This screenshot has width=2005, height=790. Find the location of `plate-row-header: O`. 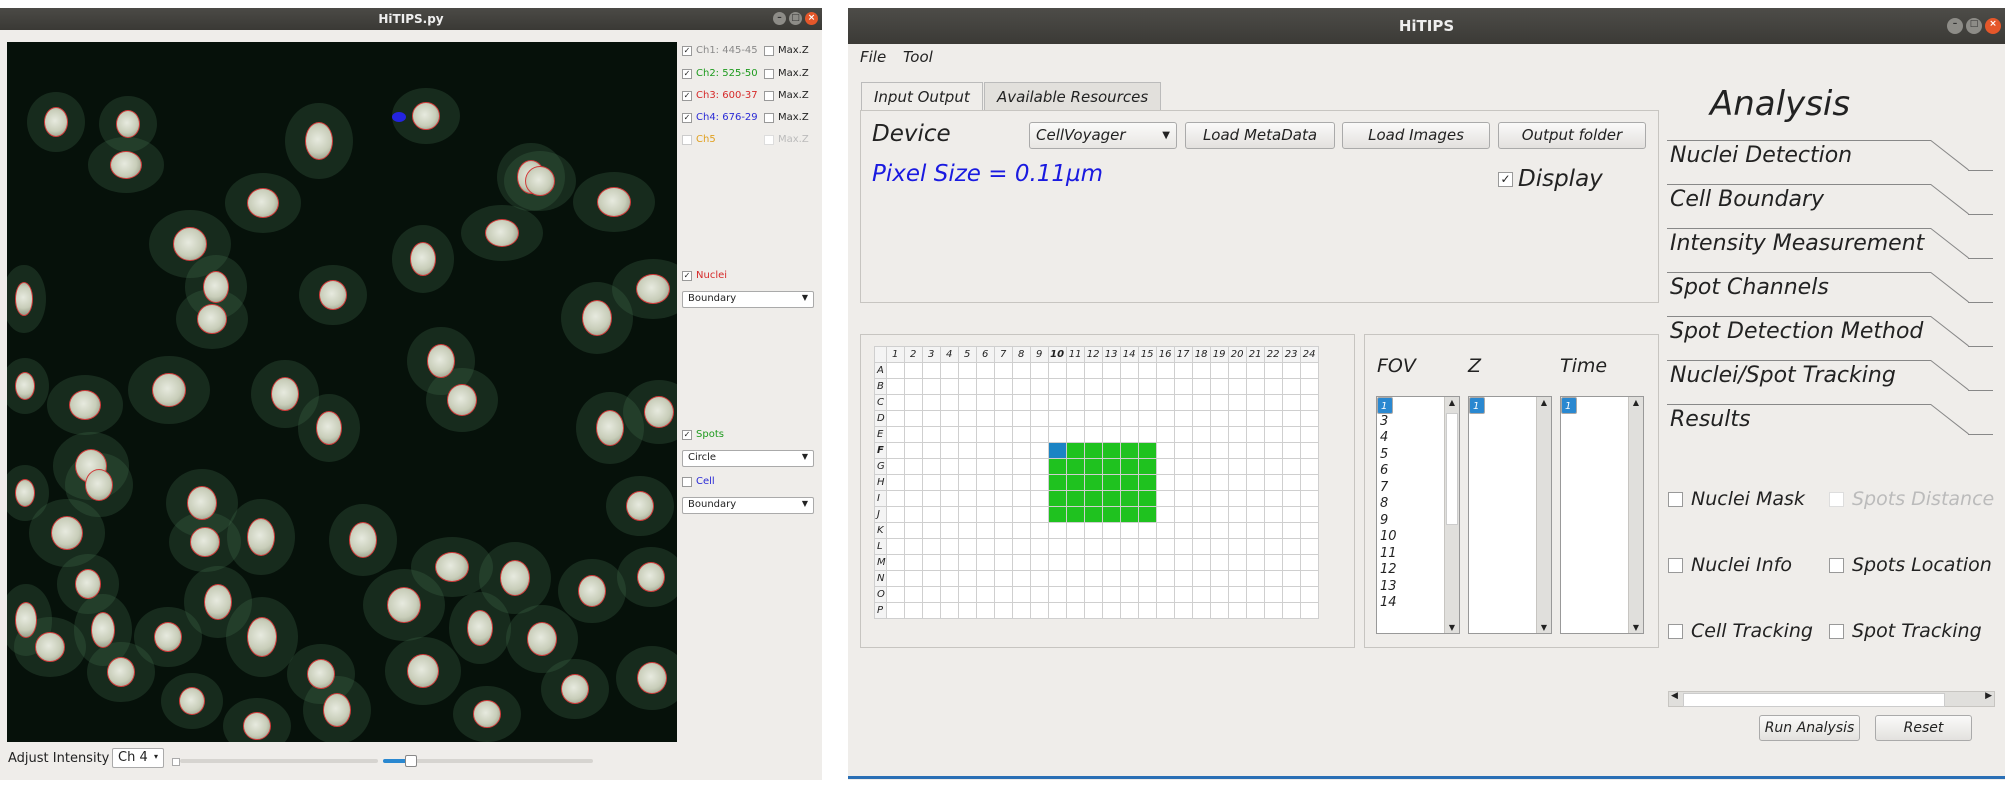

plate-row-header: O is located at coordinates (880, 594).